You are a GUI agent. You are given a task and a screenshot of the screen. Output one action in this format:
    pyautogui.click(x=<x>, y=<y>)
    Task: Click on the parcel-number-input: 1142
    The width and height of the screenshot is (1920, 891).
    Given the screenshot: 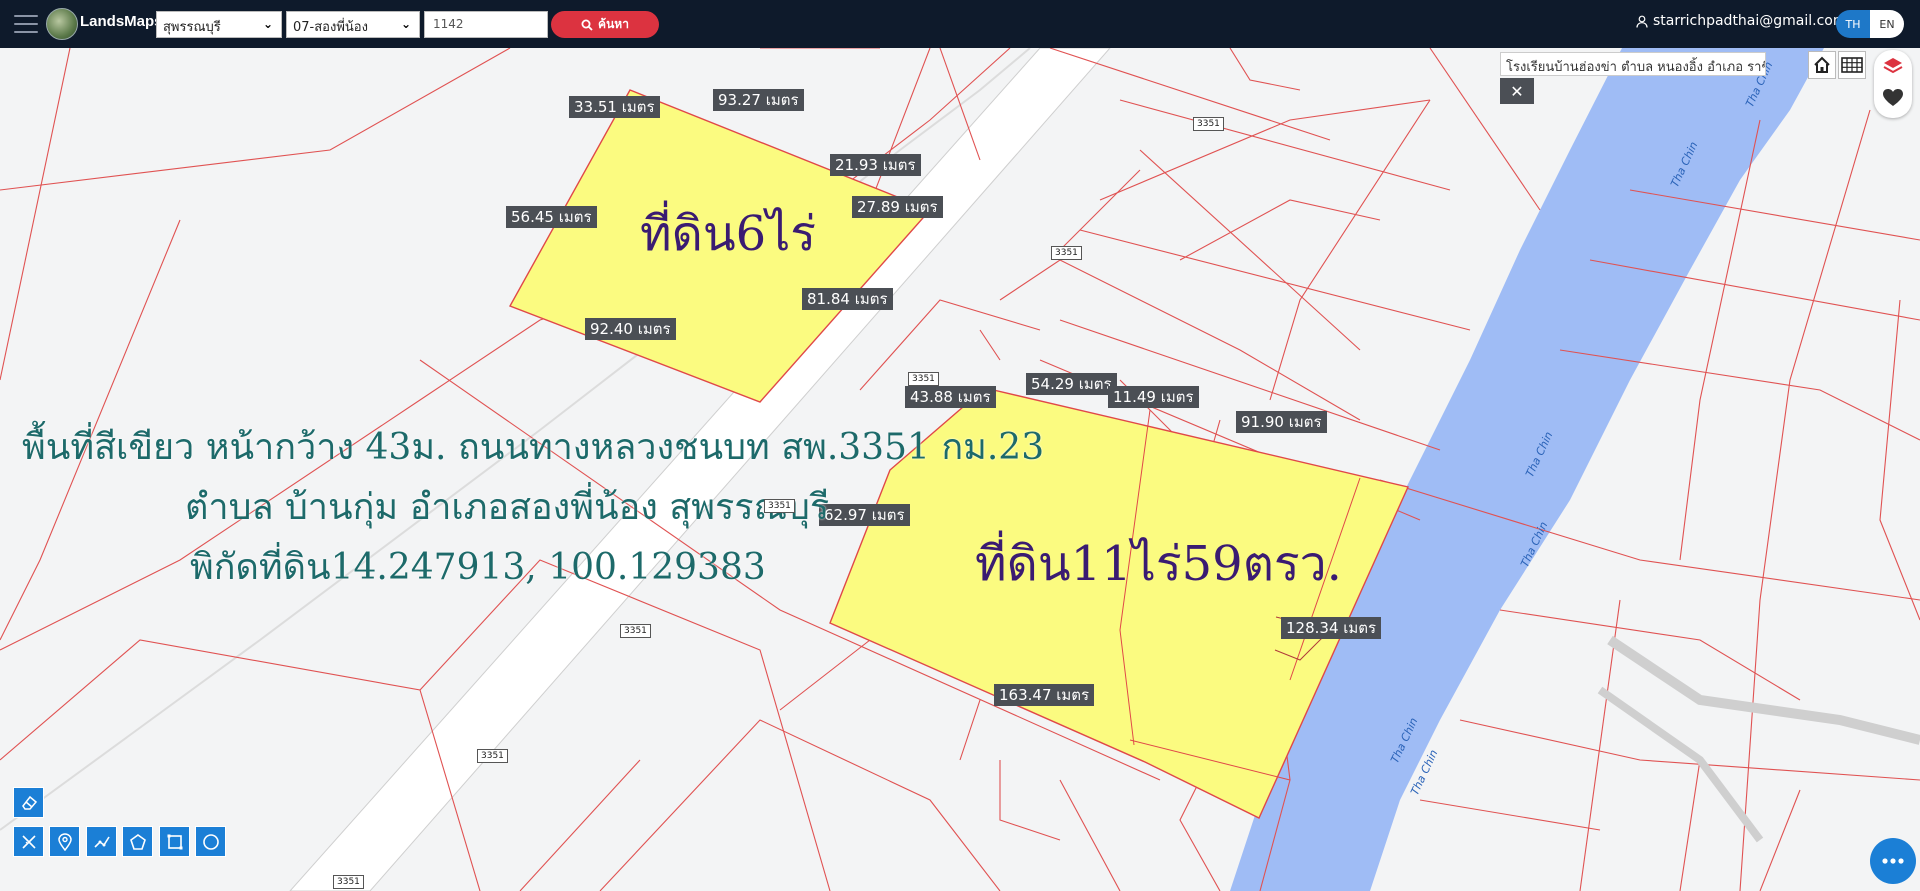 What is the action you would take?
    pyautogui.click(x=486, y=24)
    